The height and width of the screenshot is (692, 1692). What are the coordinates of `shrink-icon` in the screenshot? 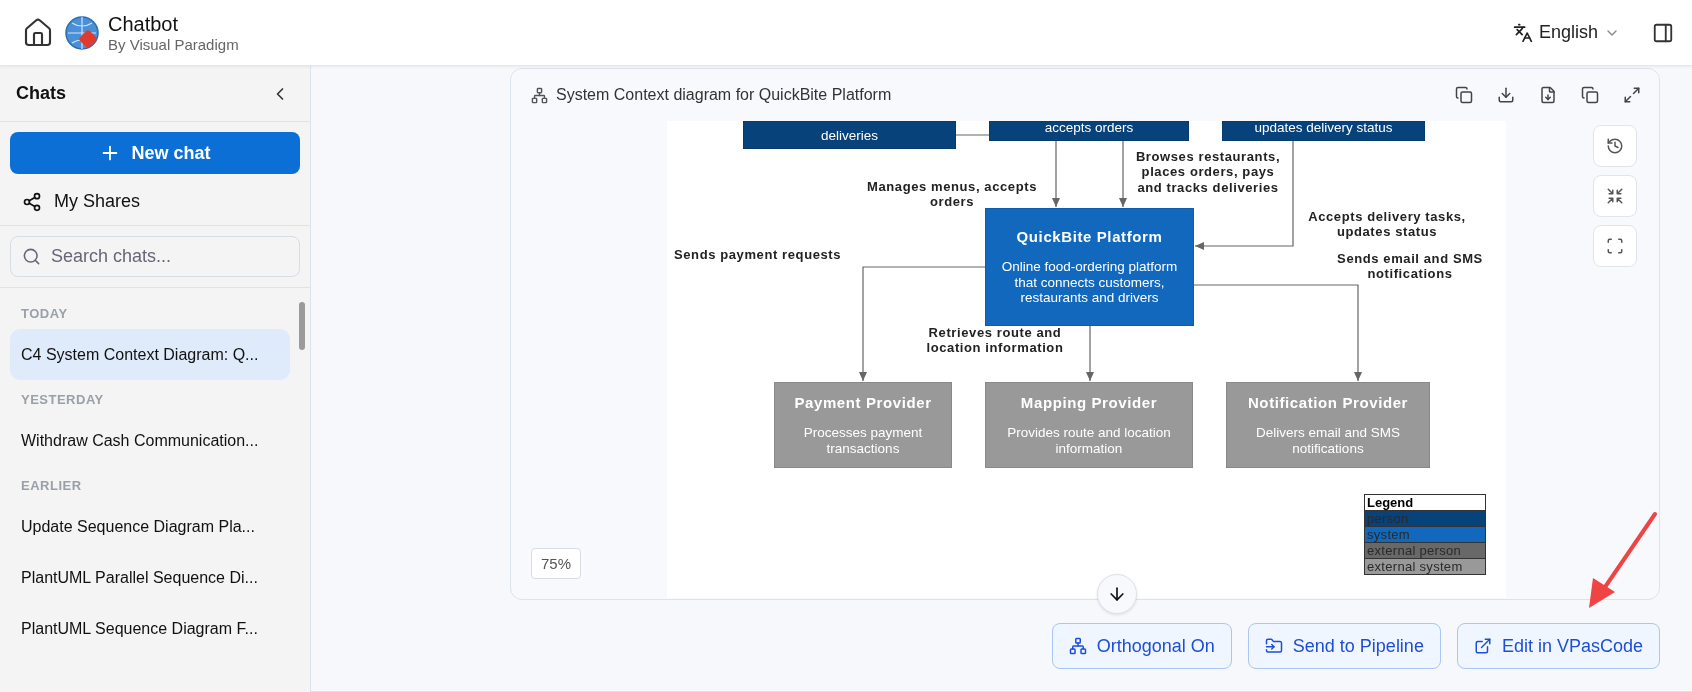 It's located at (1615, 196).